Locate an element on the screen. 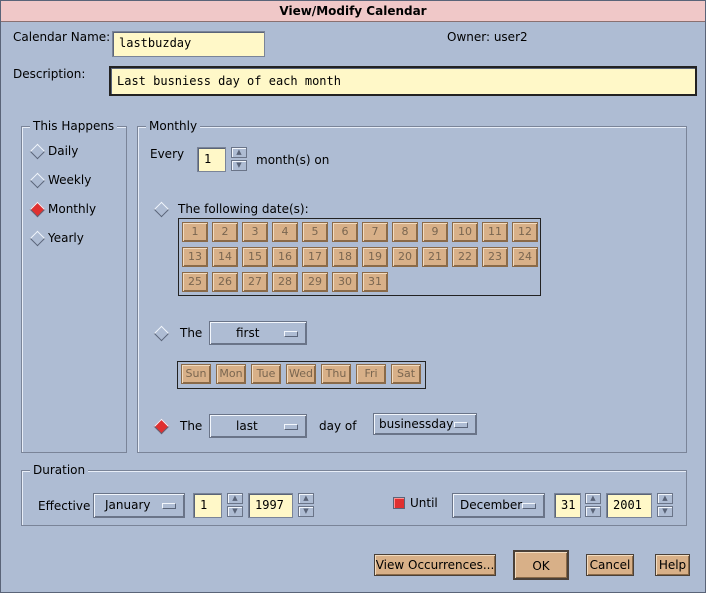 The width and height of the screenshot is (706, 593). last-value: last is located at coordinates (247, 426).